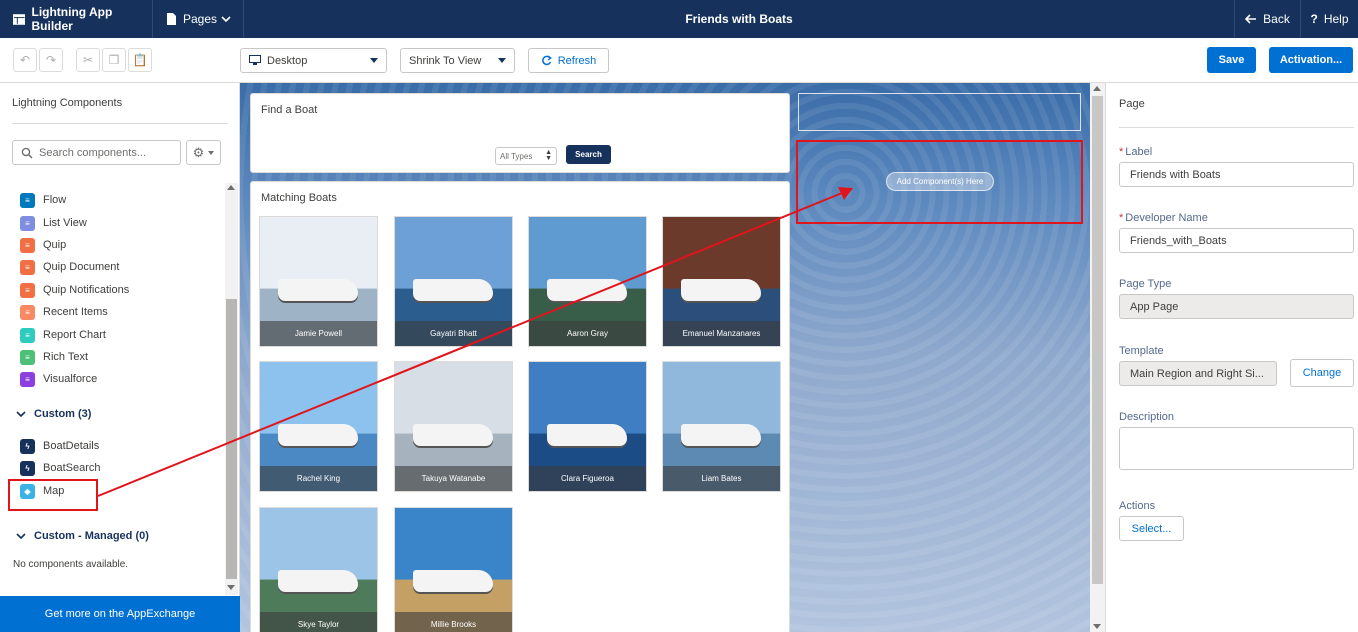 The image size is (1358, 632). Describe the element at coordinates (255, 60) in the screenshot. I see `monitor-icon` at that location.